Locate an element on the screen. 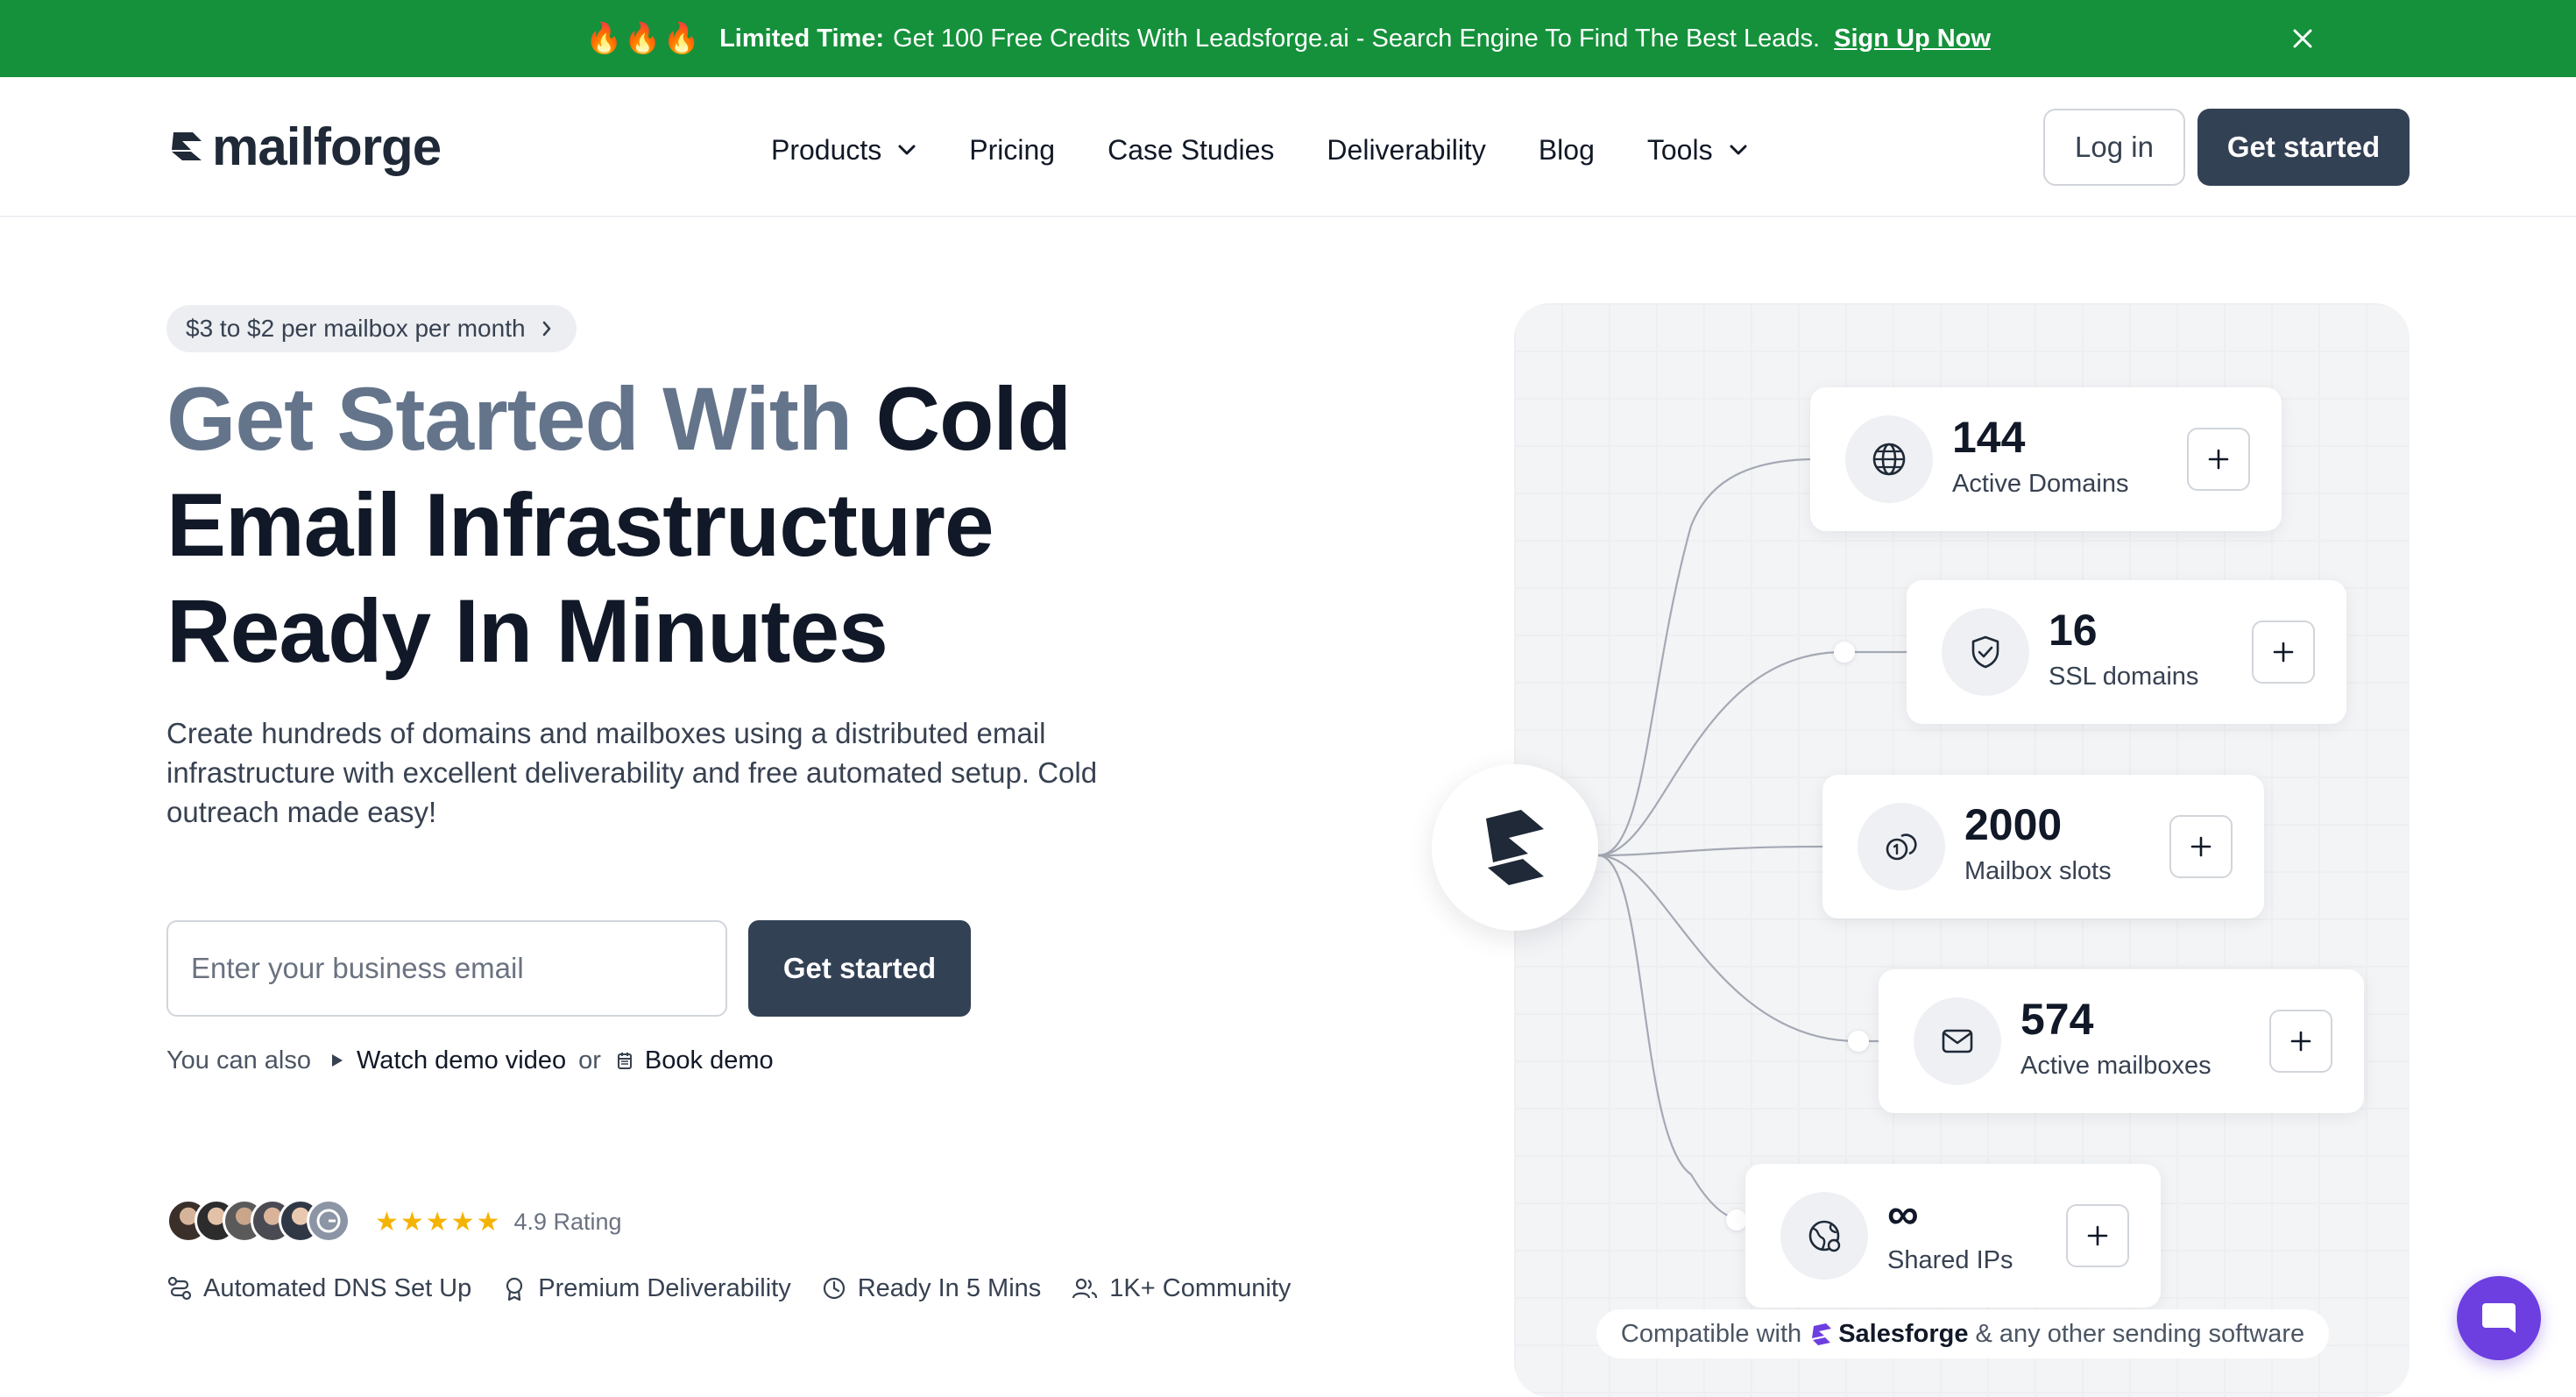 Image resolution: width=2576 pixels, height=1397 pixels. chat-launcher-button is located at coordinates (2499, 1318).